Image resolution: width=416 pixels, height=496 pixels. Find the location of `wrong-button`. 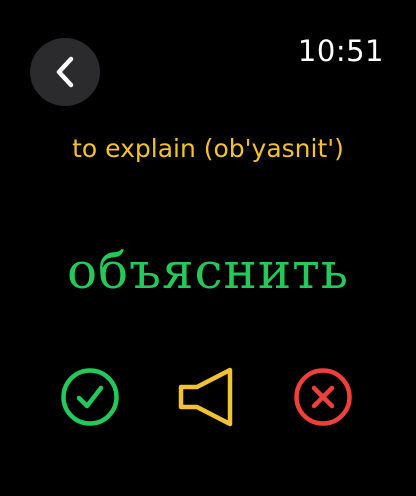

wrong-button is located at coordinates (323, 397).